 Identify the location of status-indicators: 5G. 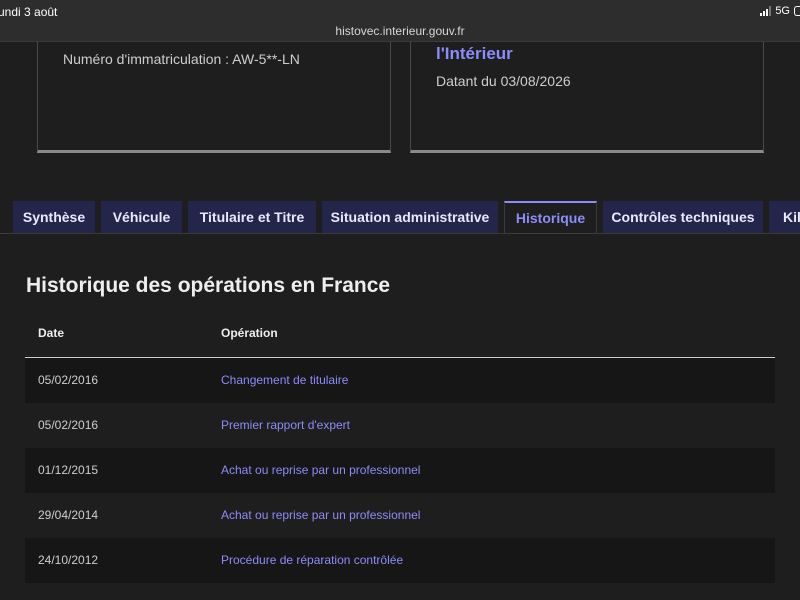
(780, 11).